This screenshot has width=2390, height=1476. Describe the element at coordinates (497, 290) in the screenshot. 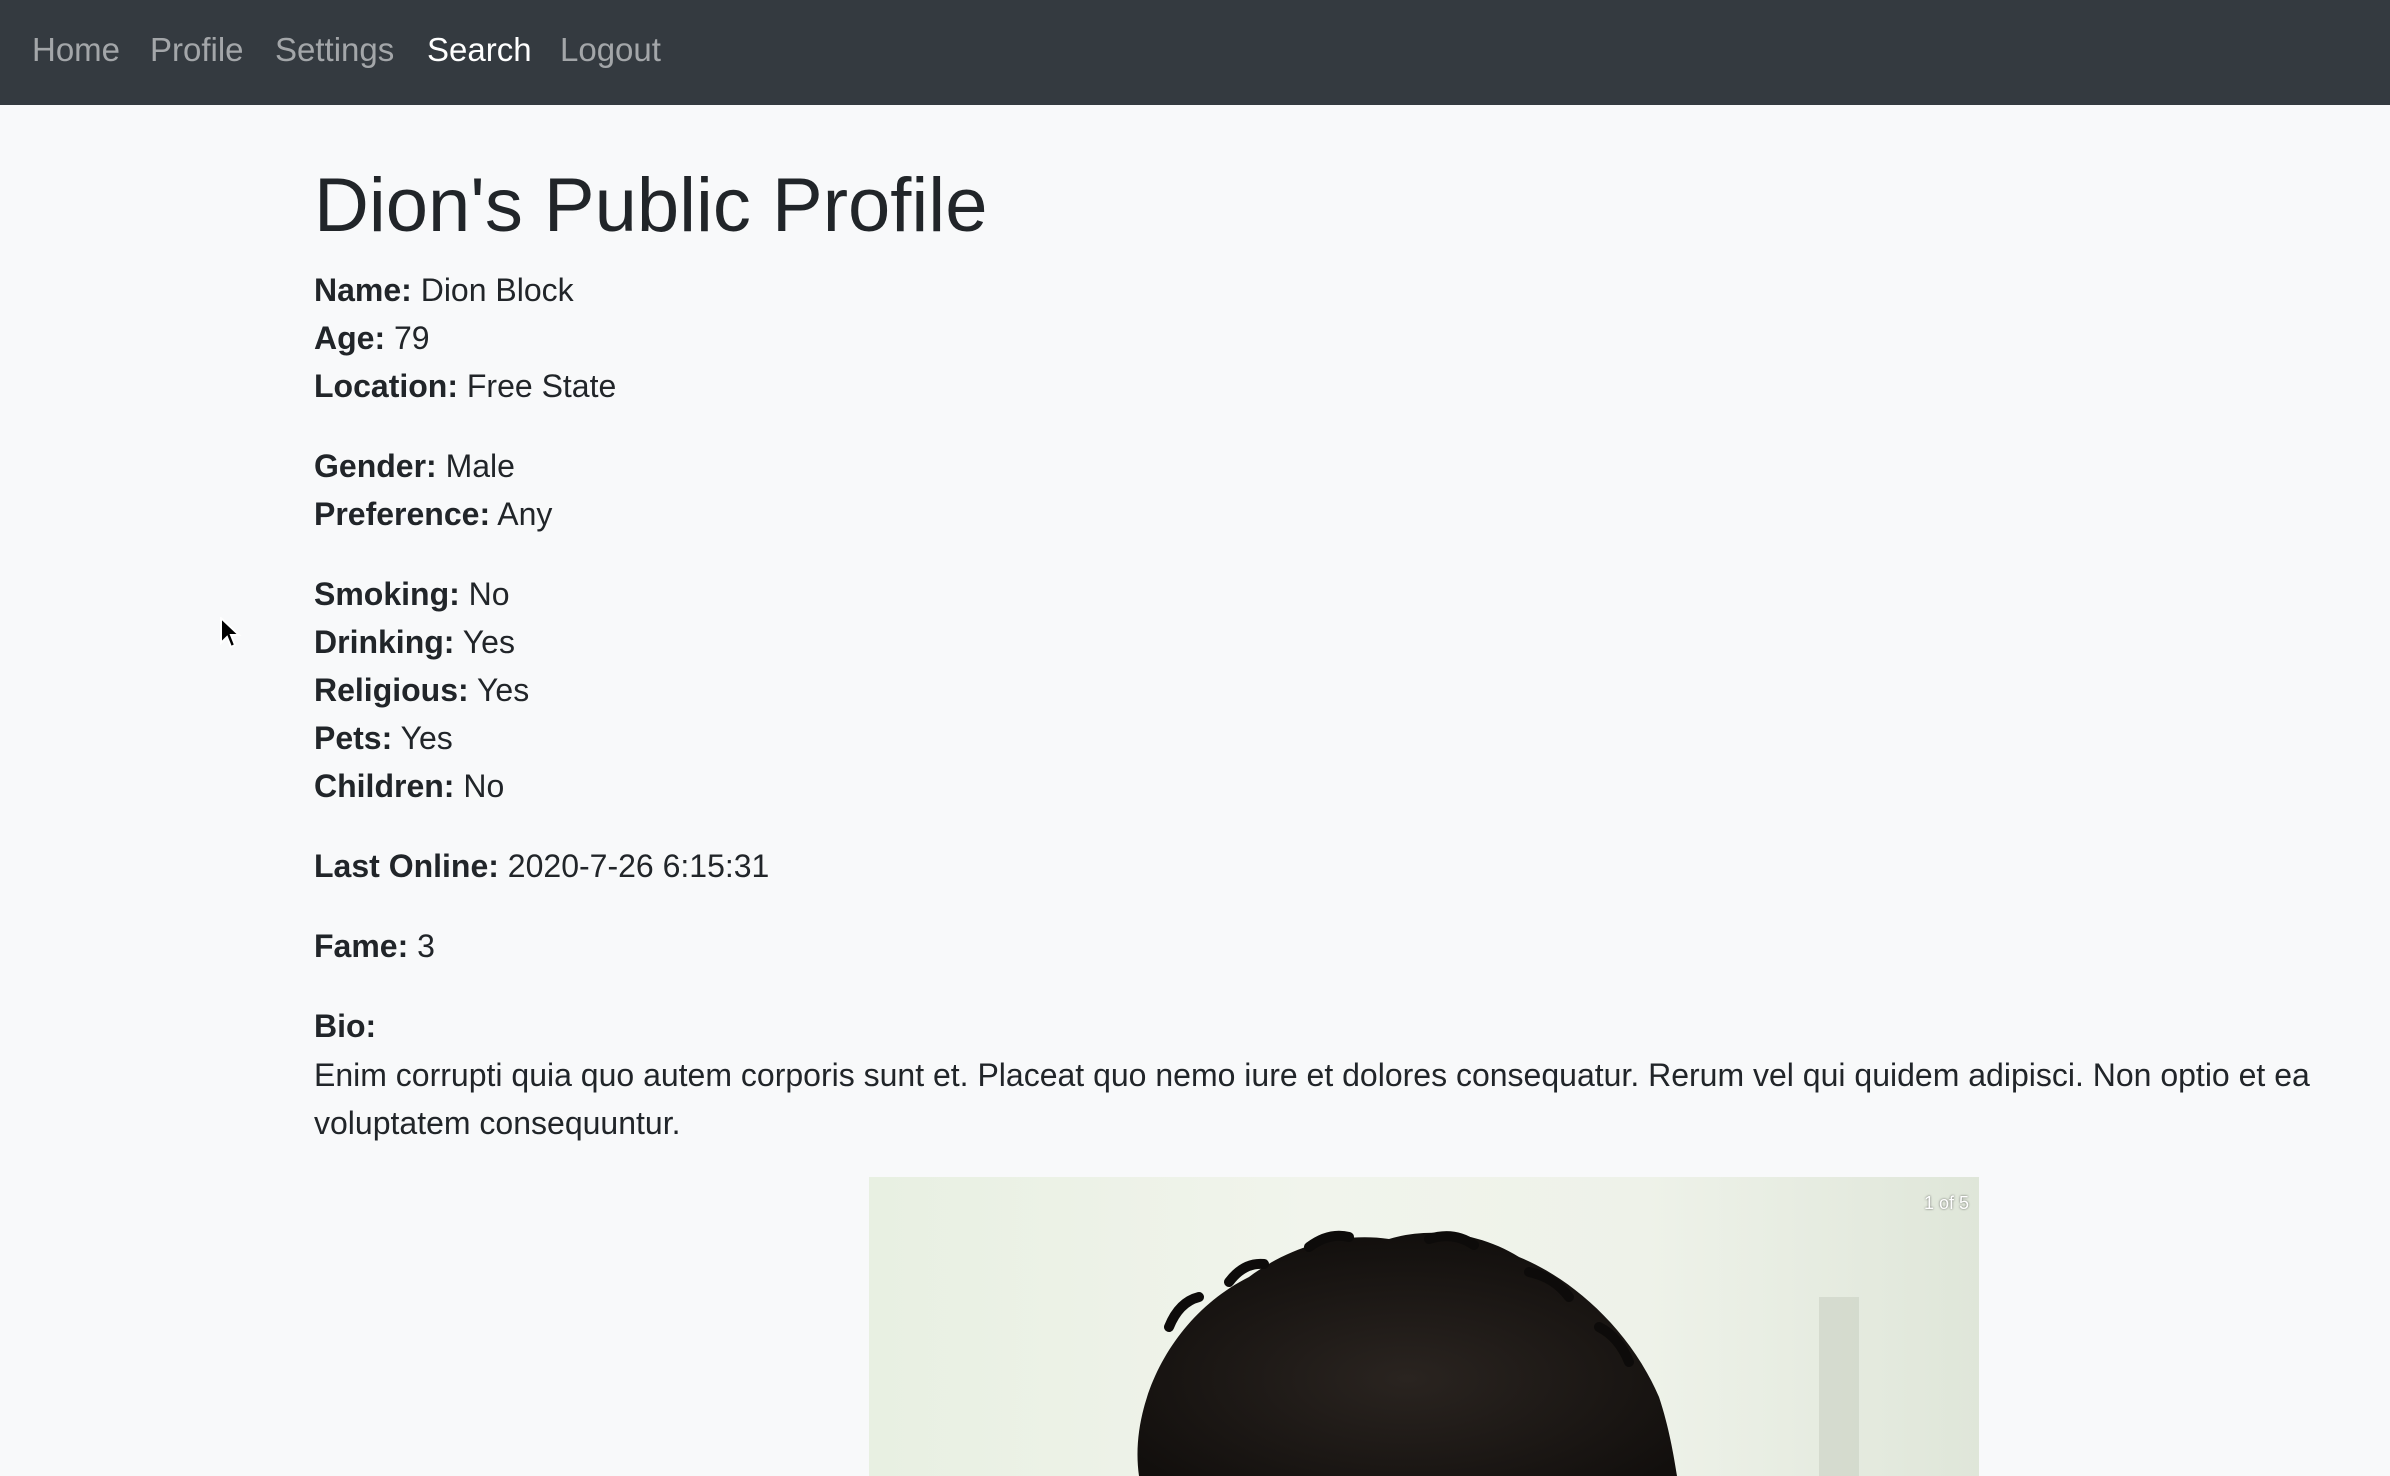

I see `name-value: Dion Block` at that location.